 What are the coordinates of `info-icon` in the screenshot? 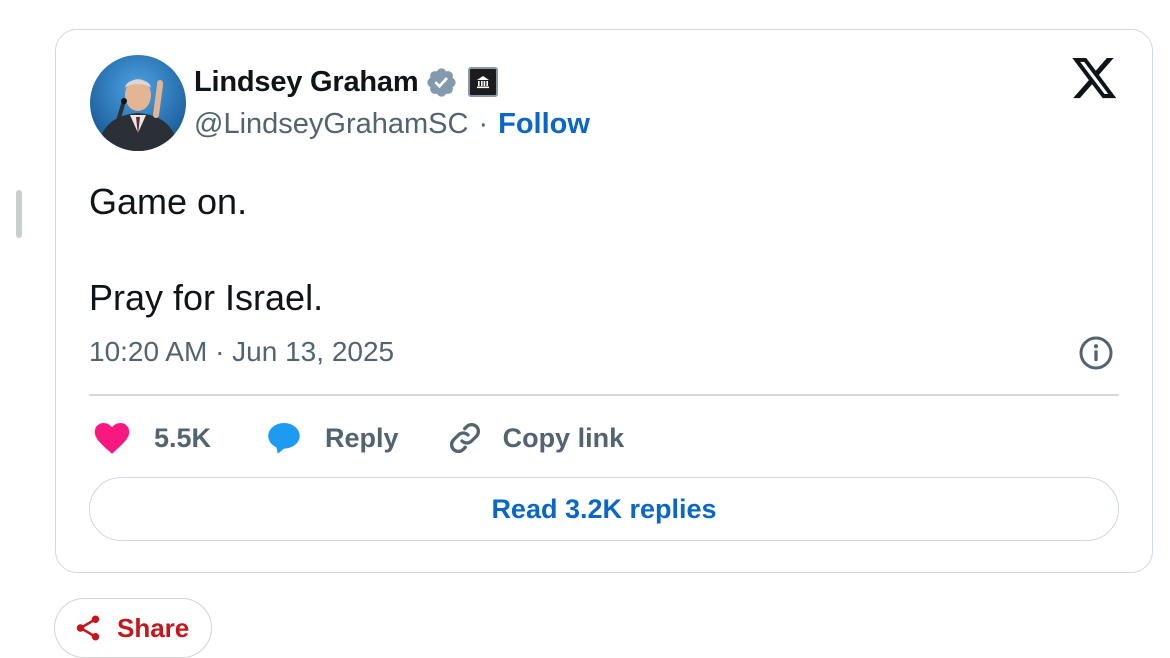 It's located at (1096, 353).